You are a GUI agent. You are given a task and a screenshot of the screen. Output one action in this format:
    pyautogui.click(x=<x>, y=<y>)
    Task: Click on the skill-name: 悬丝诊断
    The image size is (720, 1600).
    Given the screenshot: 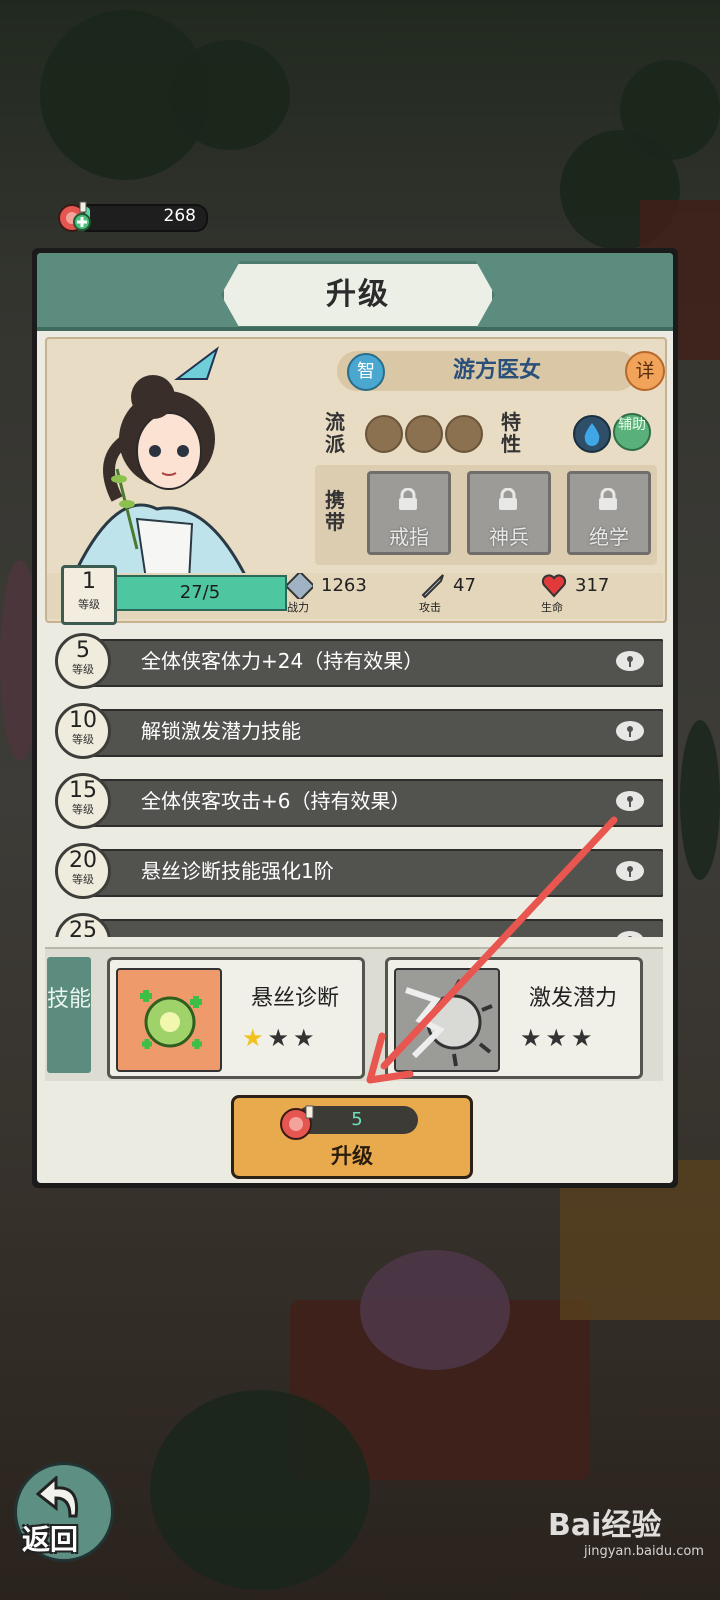 What is the action you would take?
    pyautogui.click(x=294, y=998)
    